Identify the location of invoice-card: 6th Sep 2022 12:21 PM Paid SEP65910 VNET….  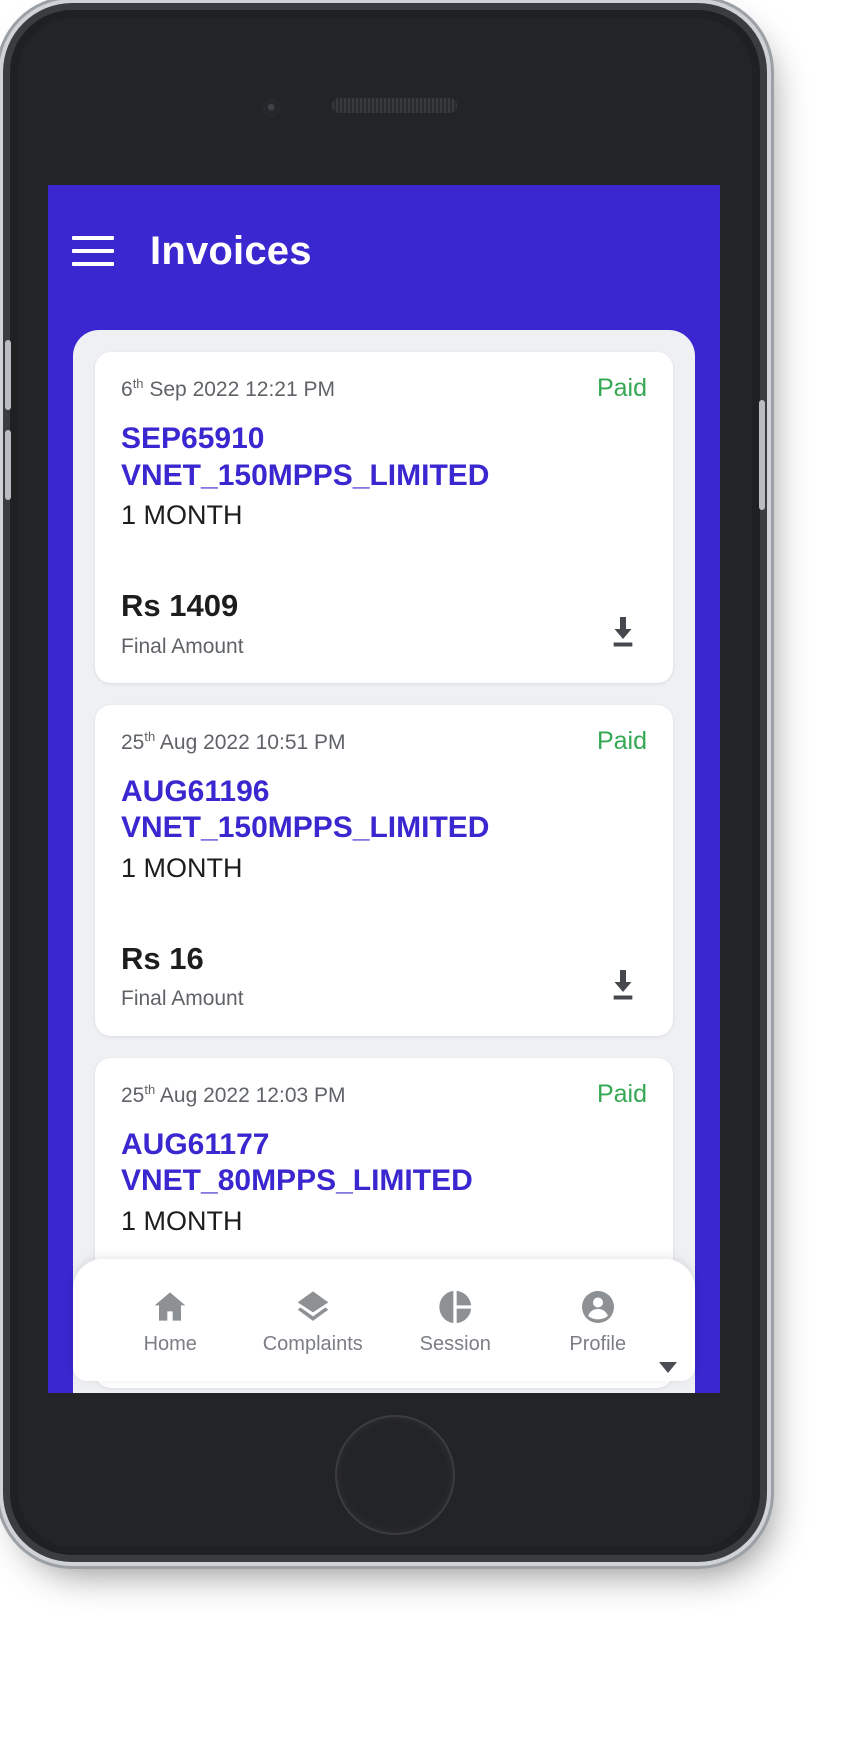
(384, 517).